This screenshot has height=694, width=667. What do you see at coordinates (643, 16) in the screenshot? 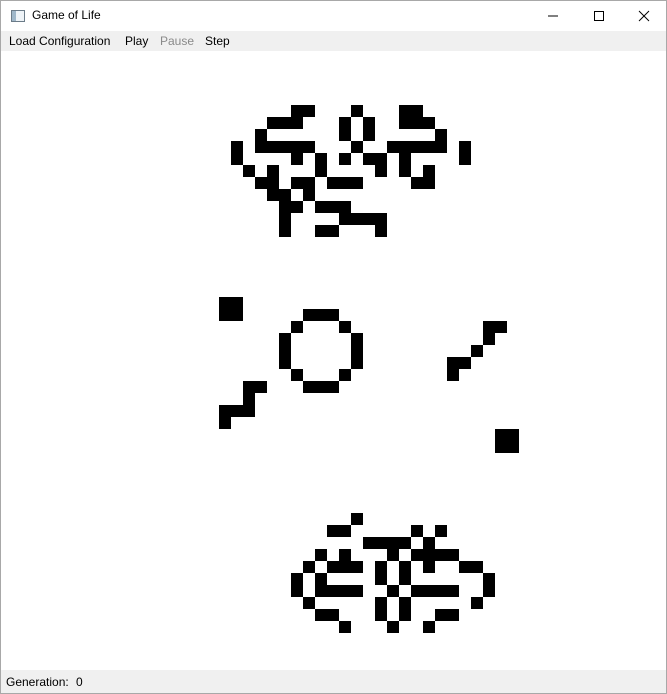
I see `close-button` at bounding box center [643, 16].